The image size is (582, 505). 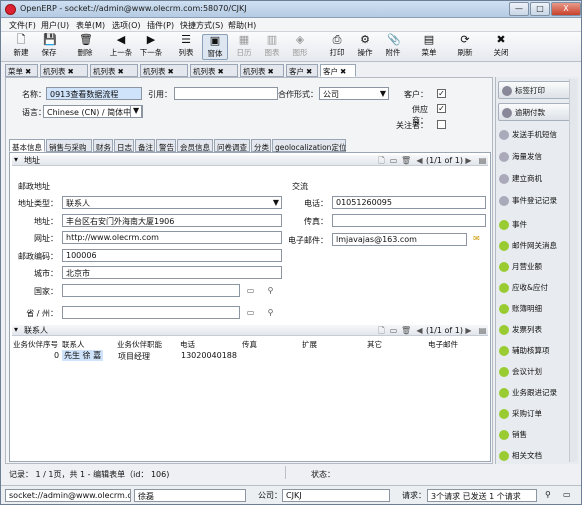 What do you see at coordinates (528, 203) in the screenshot?
I see `sidebar-item-event-log: 事件登记记录` at bounding box center [528, 203].